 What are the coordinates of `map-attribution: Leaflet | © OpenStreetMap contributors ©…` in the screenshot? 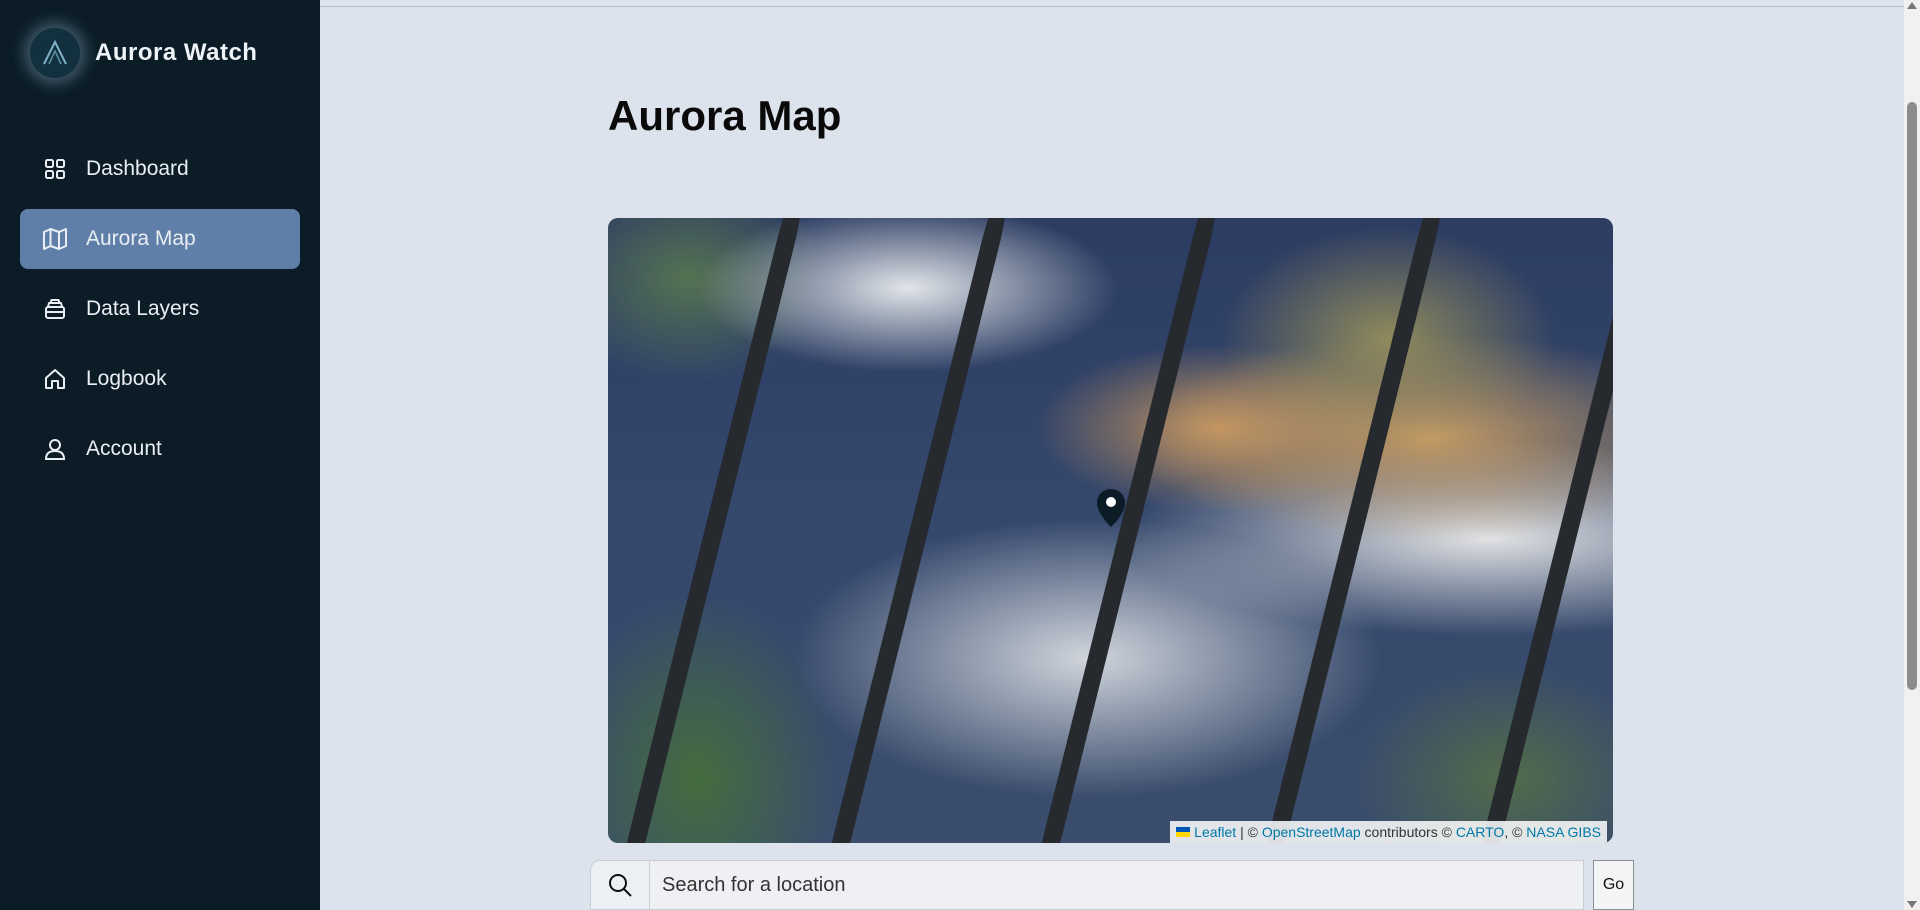 It's located at (1388, 832).